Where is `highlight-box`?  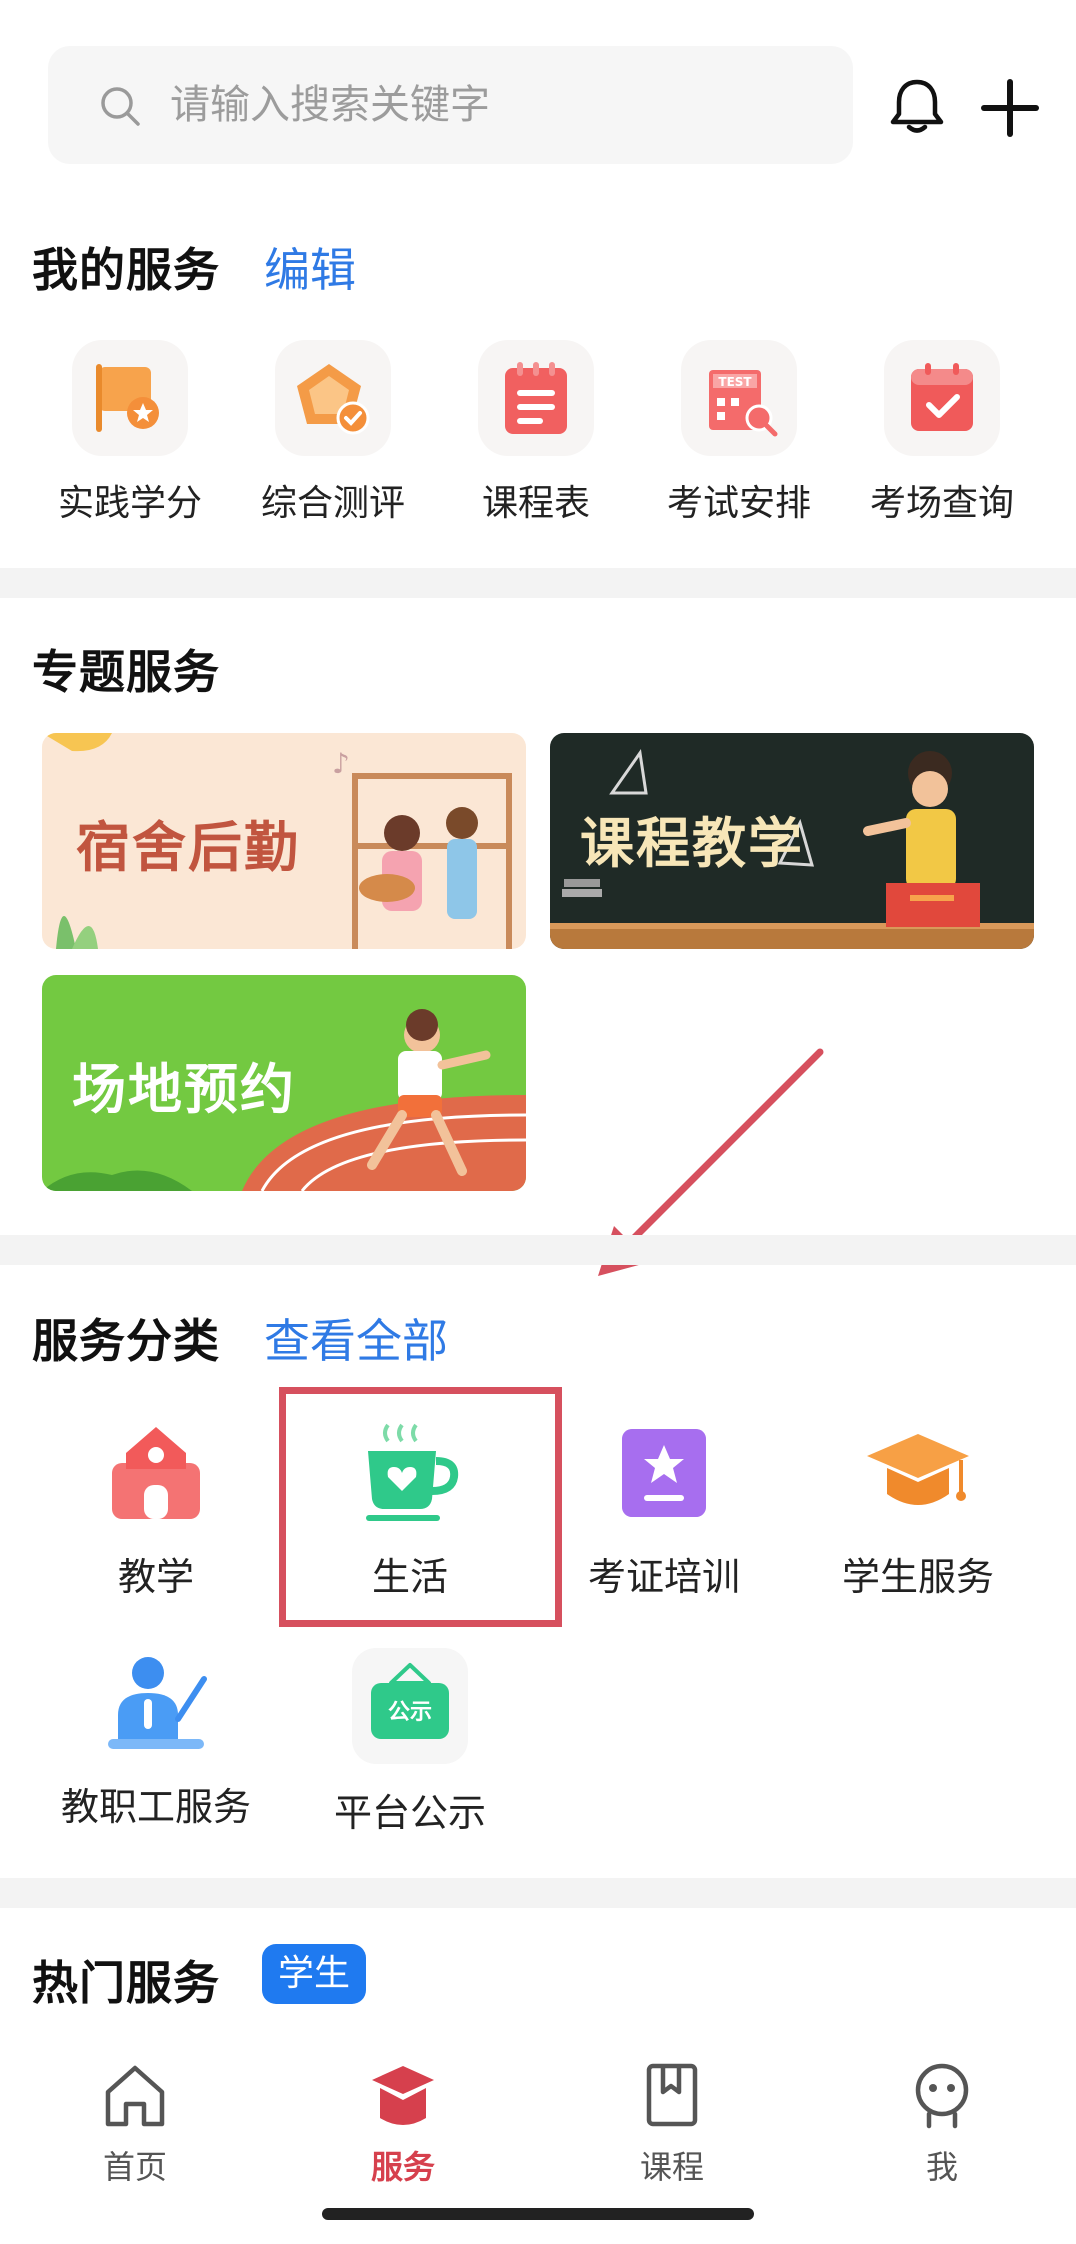
highlight-box is located at coordinates (420, 1507).